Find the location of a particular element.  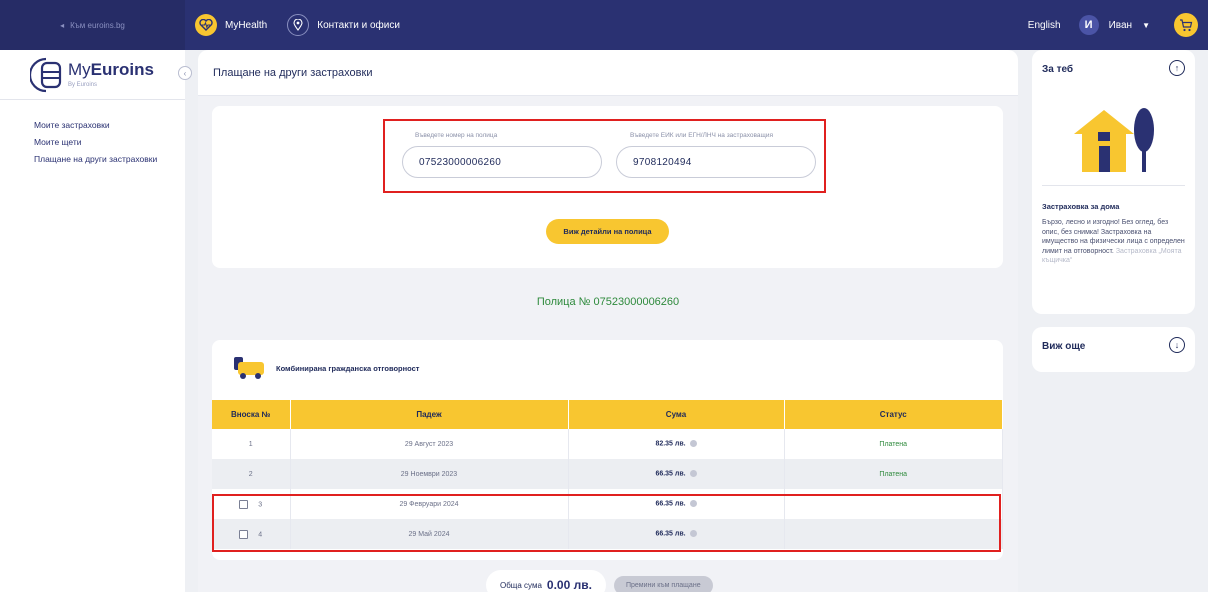

panel-divider is located at coordinates (1113, 185).